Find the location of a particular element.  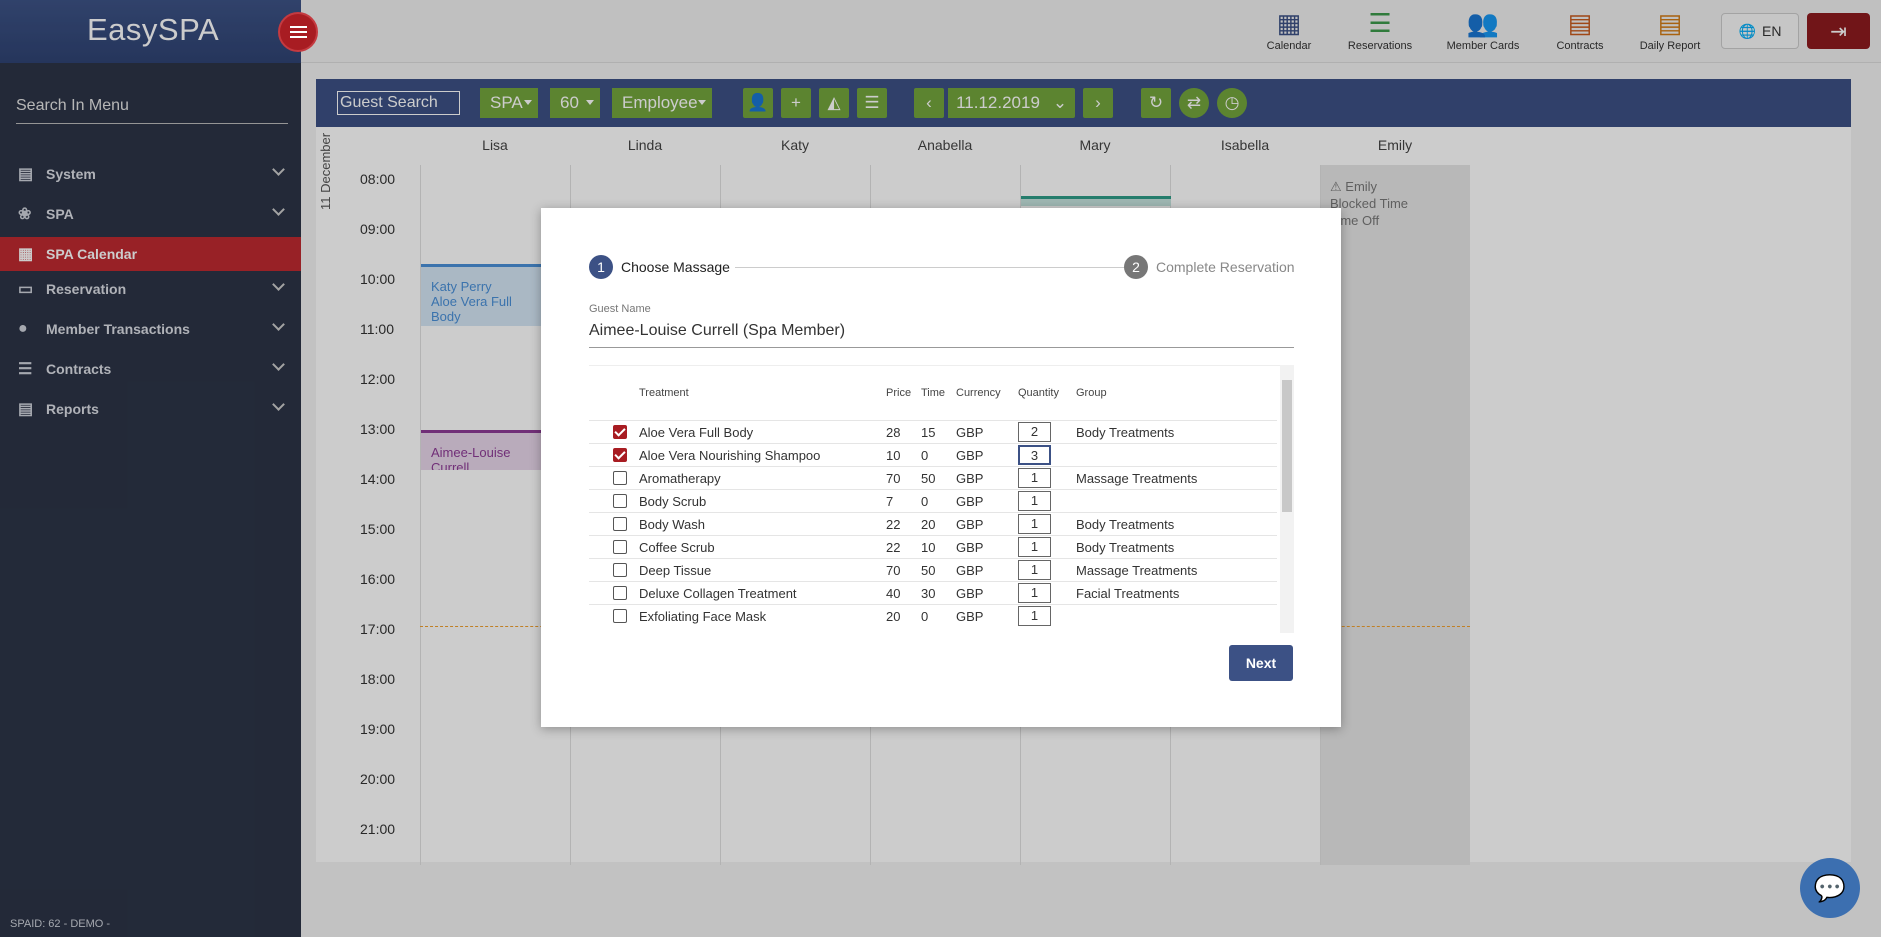

row-price: 20 is located at coordinates (893, 616).